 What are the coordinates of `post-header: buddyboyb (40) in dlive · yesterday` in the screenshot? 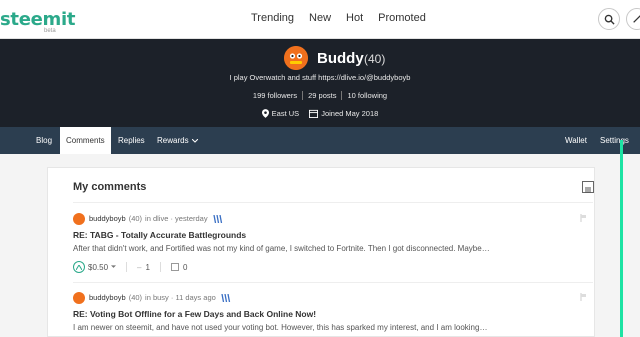 It's located at (148, 218).